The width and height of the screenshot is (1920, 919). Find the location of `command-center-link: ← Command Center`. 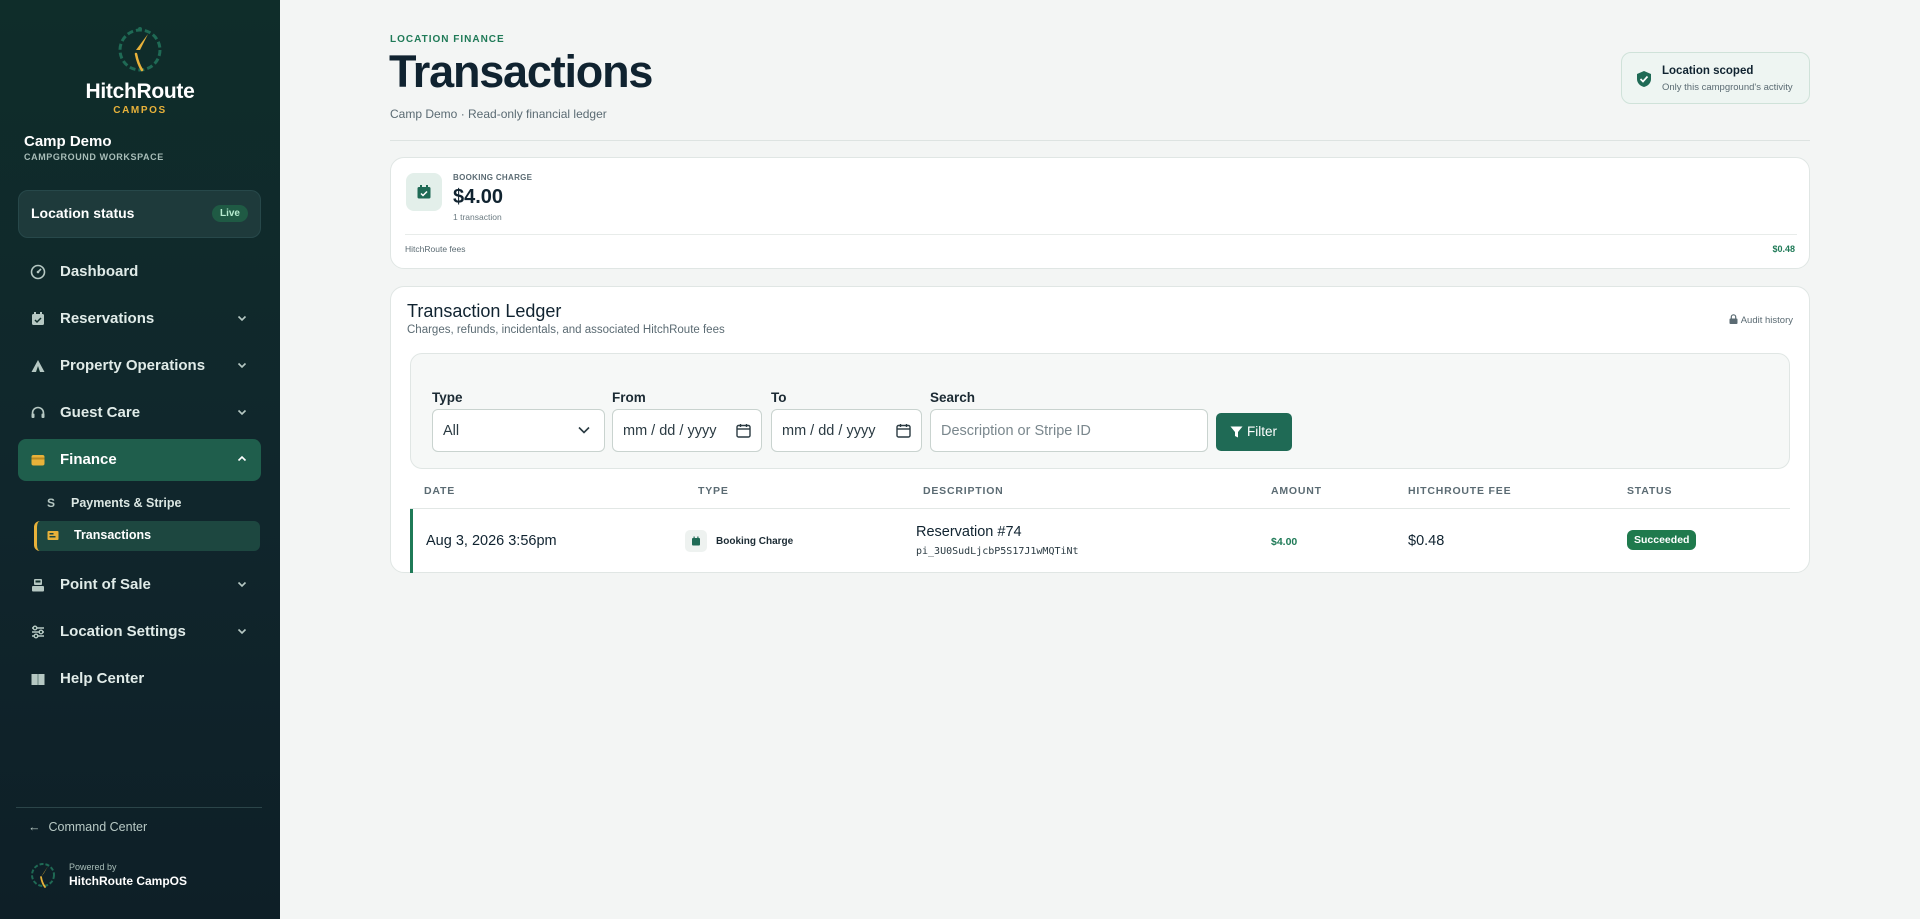

command-center-link: ← Command Center is located at coordinates (87, 827).